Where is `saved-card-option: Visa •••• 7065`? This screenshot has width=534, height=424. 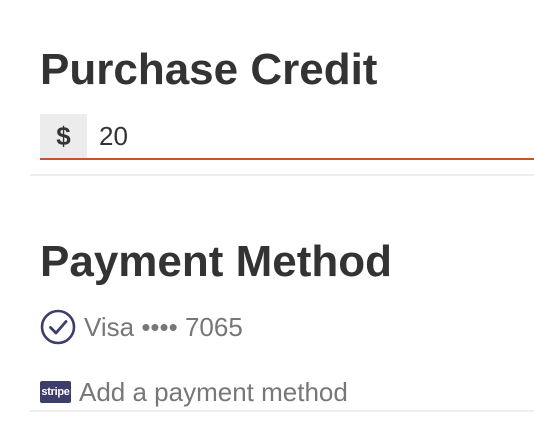
saved-card-option: Visa •••• 7065 is located at coordinates (141, 327).